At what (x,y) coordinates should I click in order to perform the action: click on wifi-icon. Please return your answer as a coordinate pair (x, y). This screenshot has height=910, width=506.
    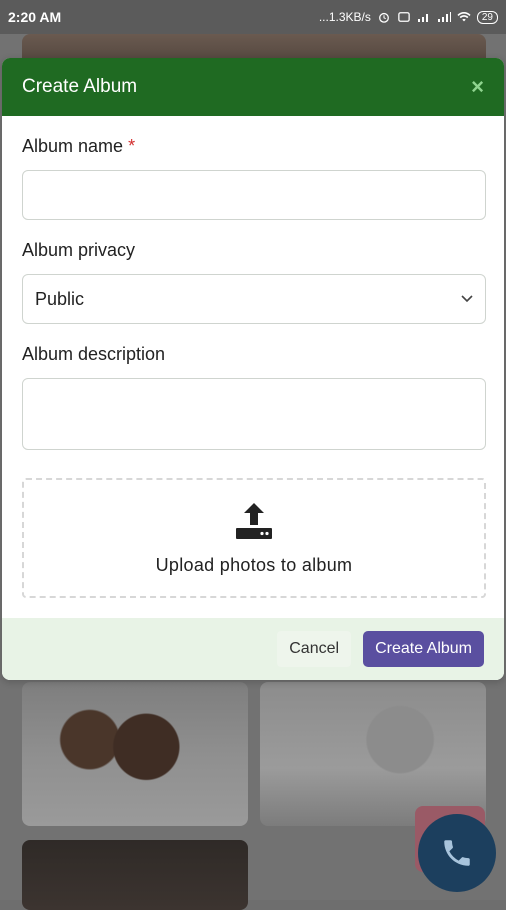
    Looking at the image, I should click on (464, 17).